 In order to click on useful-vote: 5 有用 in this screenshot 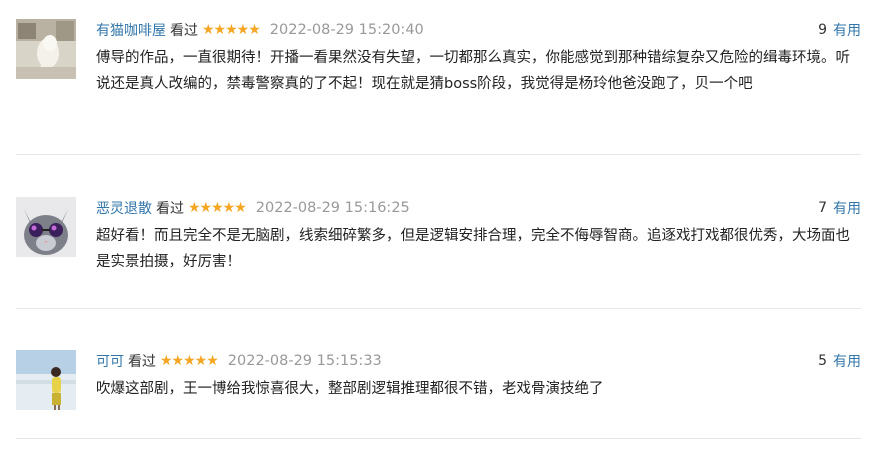, I will do `click(839, 361)`.